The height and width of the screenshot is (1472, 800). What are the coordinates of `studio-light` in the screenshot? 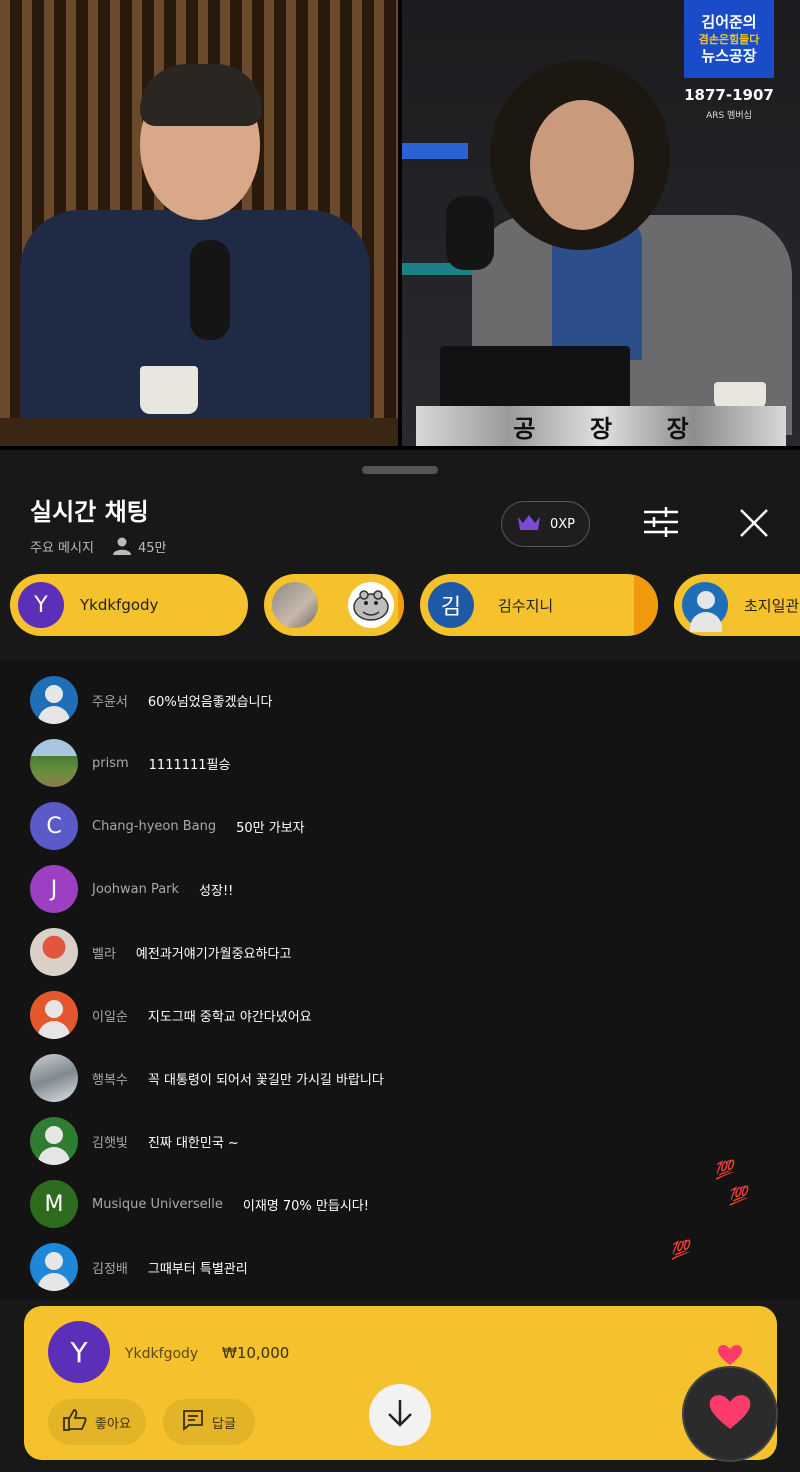 It's located at (435, 151).